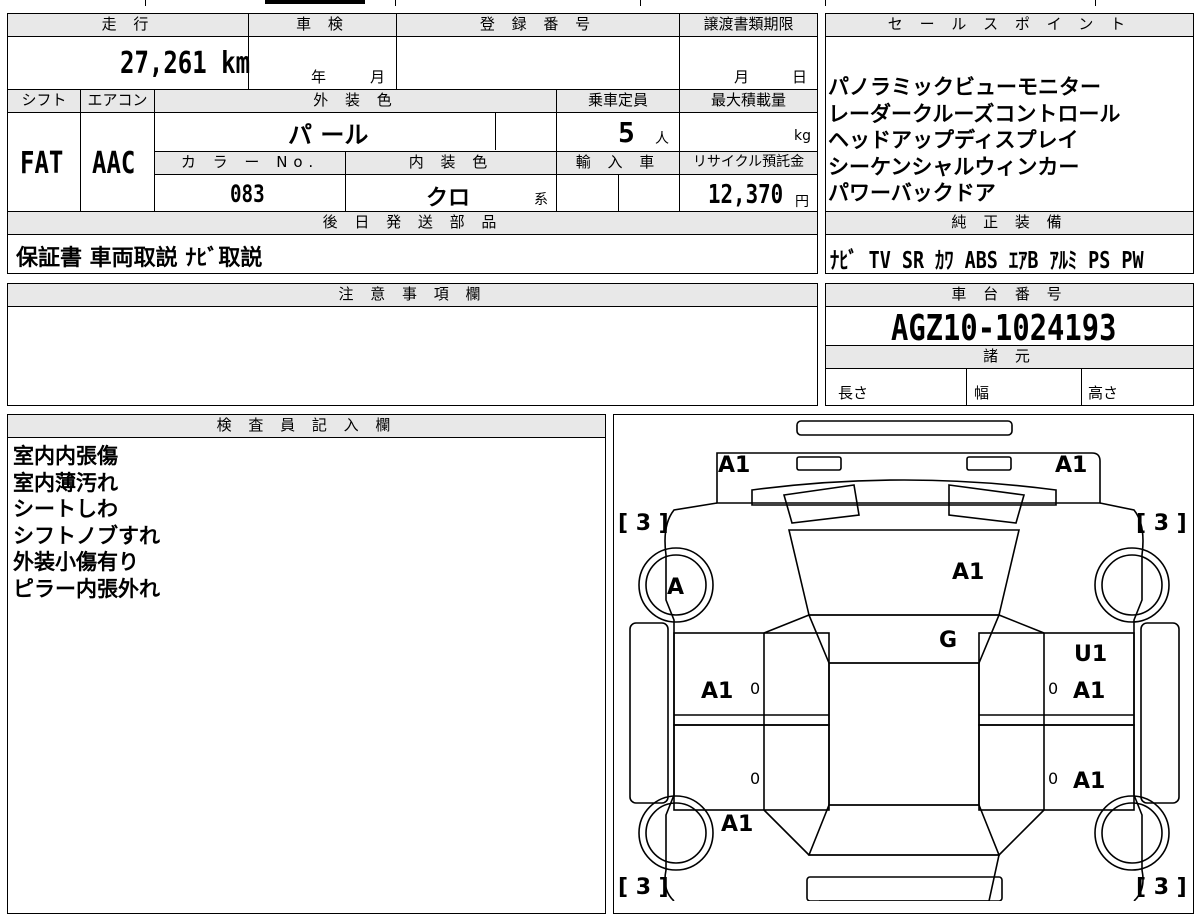  I want to click on headlight-right, so click(989, 463).